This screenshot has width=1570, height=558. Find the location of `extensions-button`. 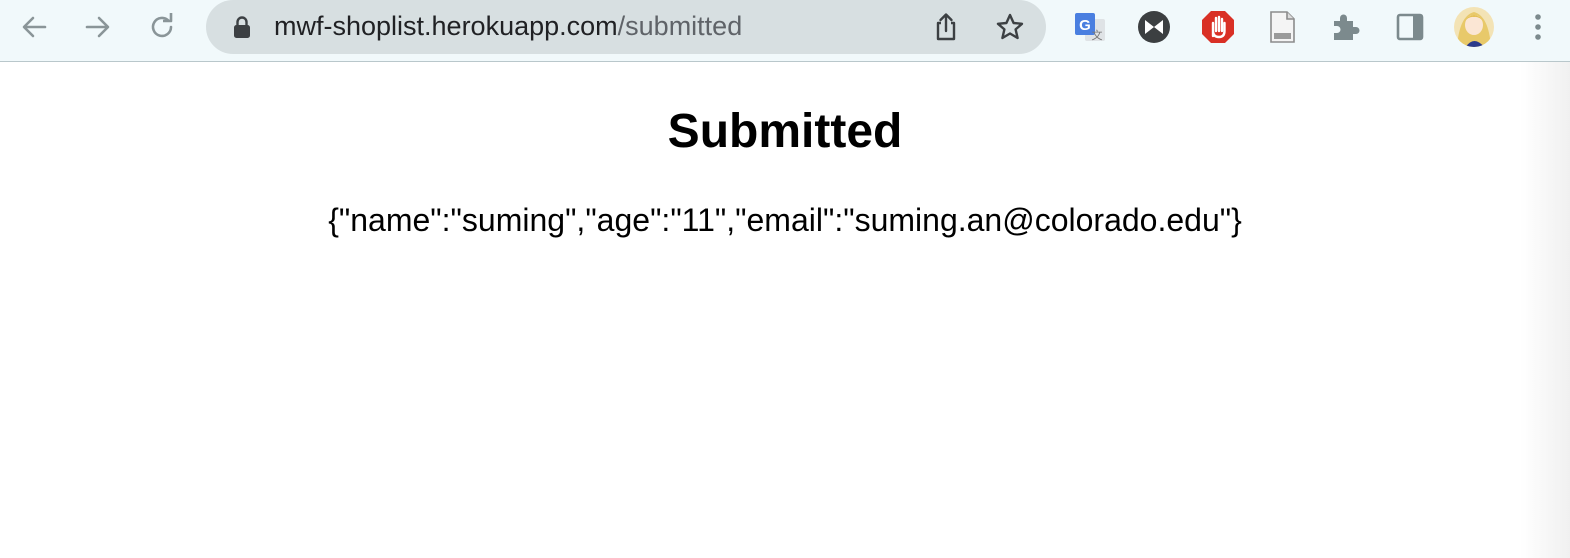

extensions-button is located at coordinates (1346, 27).